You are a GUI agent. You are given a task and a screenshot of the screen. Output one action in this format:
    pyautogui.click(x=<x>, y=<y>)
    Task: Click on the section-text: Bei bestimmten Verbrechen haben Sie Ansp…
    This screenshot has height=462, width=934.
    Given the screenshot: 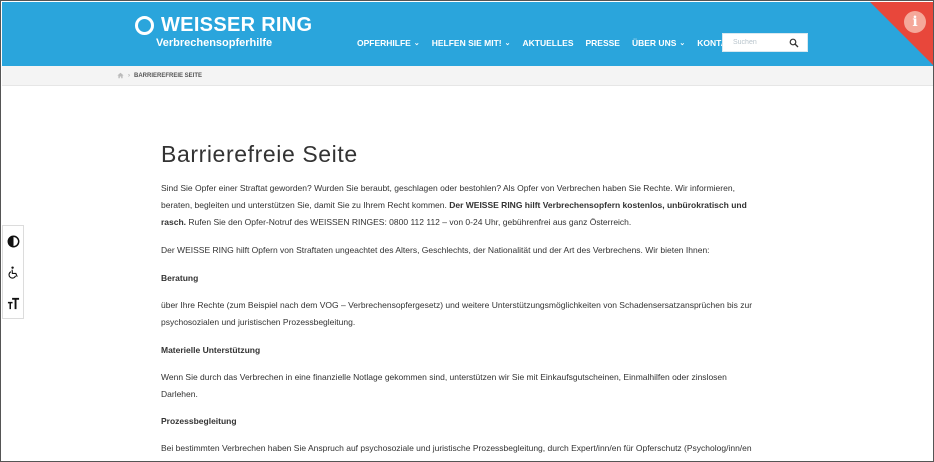 What is the action you would take?
    pyautogui.click(x=456, y=452)
    